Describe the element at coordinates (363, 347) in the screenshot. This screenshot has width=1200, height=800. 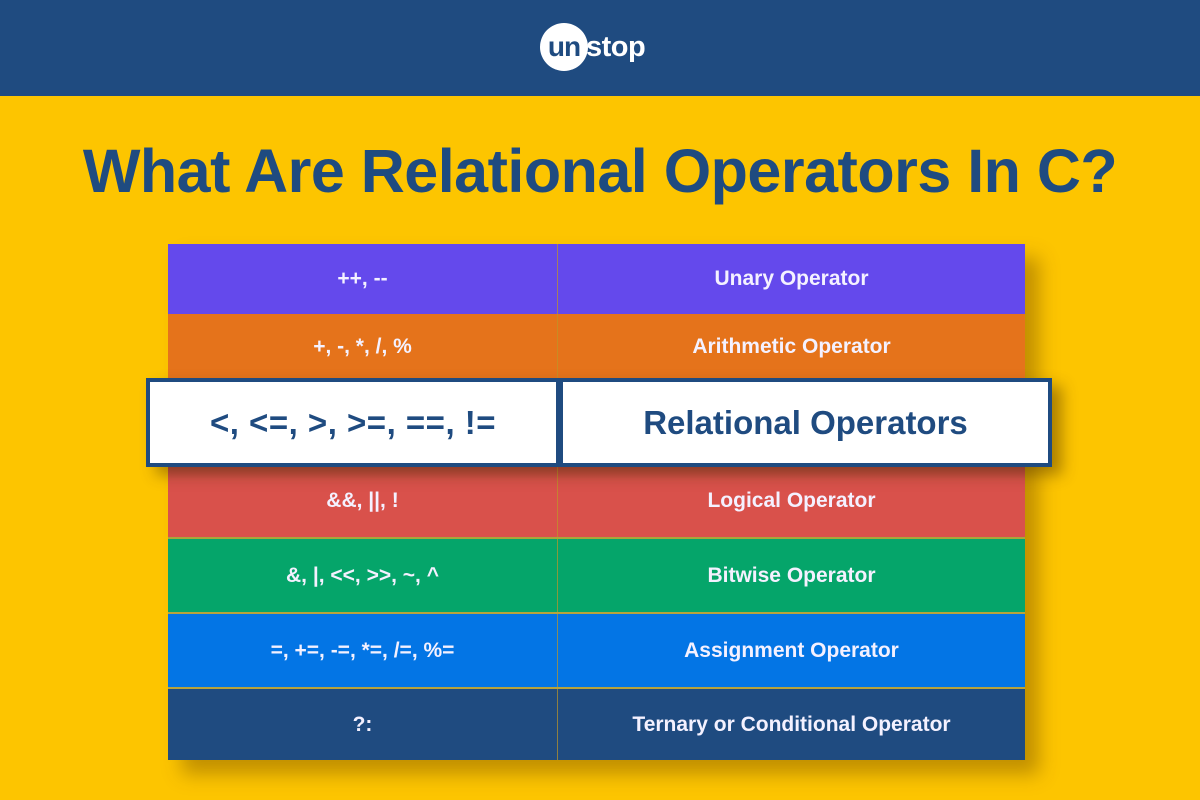
I see `operators-cell: +, -, *, /, %` at that location.